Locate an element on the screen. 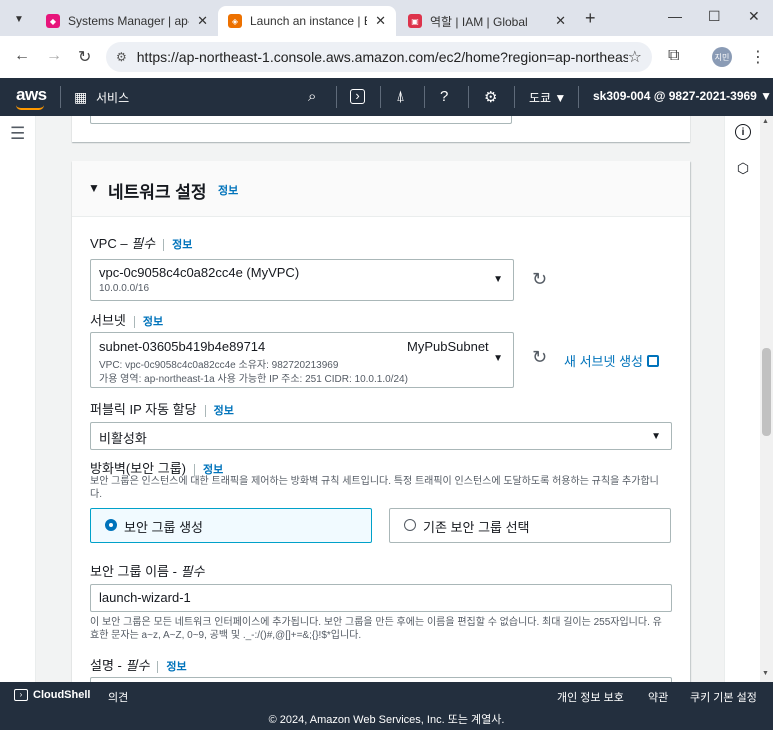  feedback-link: 의견 is located at coordinates (118, 697).